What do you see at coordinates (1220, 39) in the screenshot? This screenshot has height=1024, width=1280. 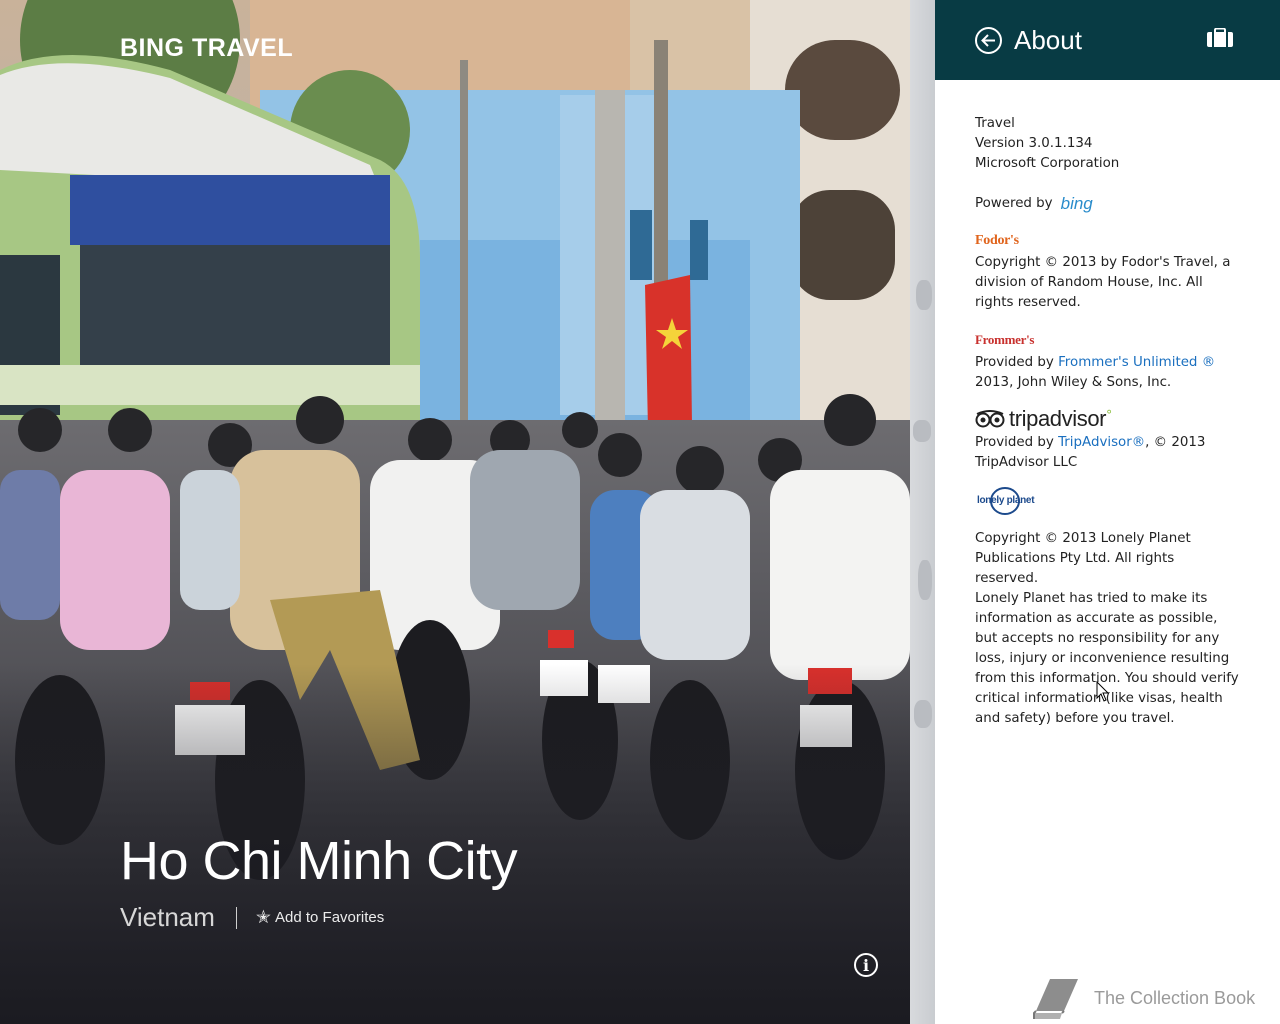 I see `luggage-icon` at bounding box center [1220, 39].